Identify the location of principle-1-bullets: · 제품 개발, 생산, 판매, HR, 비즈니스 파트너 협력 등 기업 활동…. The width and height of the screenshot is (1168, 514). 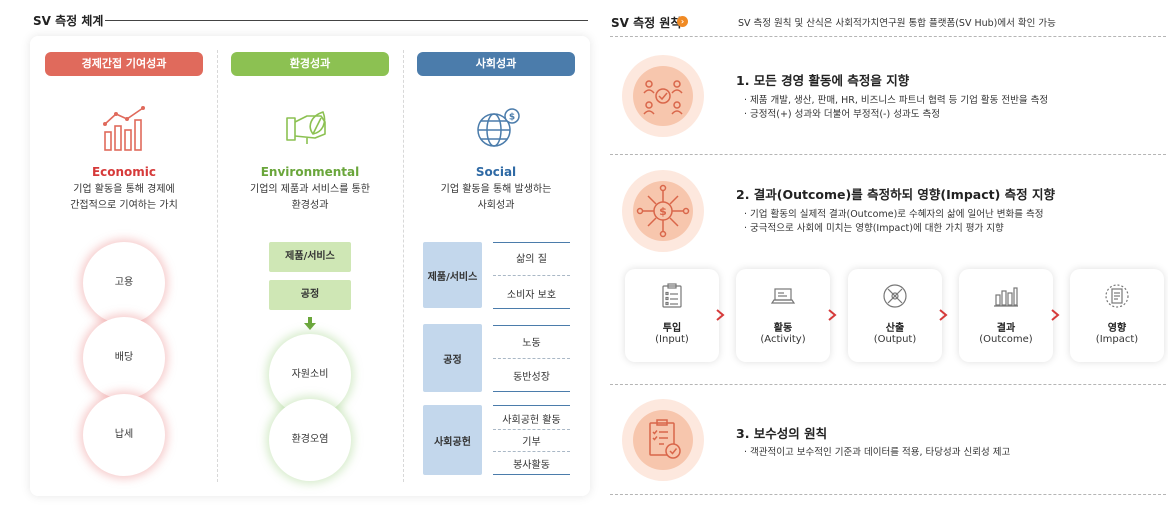
(896, 107).